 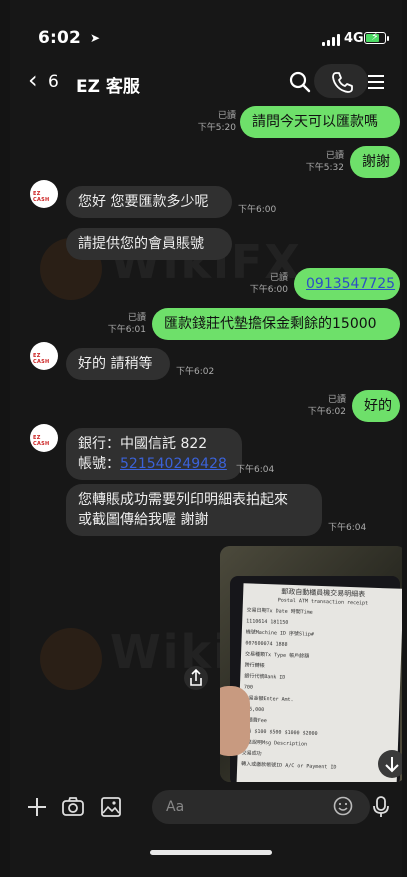 What do you see at coordinates (376, 82) in the screenshot?
I see `menu-icon` at bounding box center [376, 82].